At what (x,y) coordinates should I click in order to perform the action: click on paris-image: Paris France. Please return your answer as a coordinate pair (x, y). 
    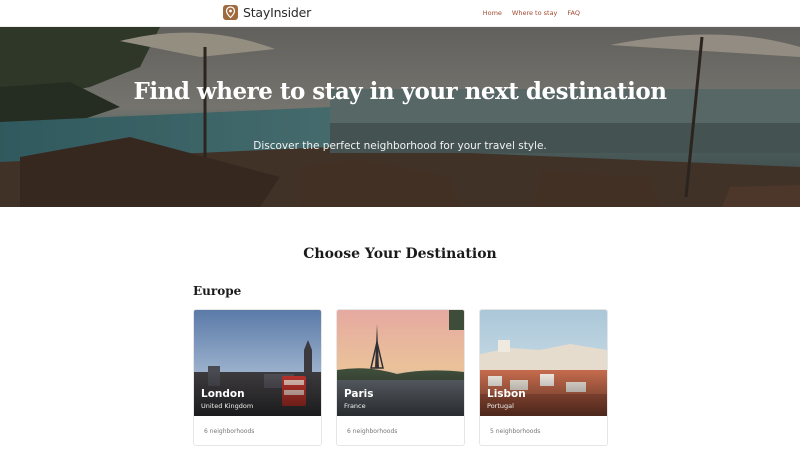
    Looking at the image, I should click on (400, 363).